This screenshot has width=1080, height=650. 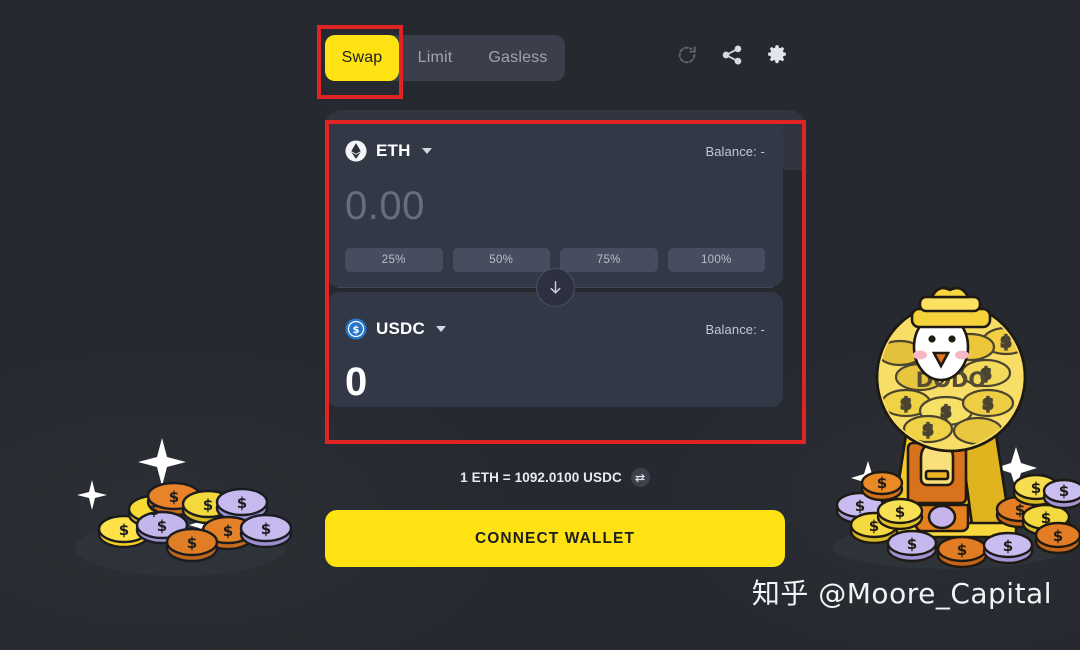 What do you see at coordinates (400, 328) in the screenshot?
I see `to-token-symbol: USDC` at bounding box center [400, 328].